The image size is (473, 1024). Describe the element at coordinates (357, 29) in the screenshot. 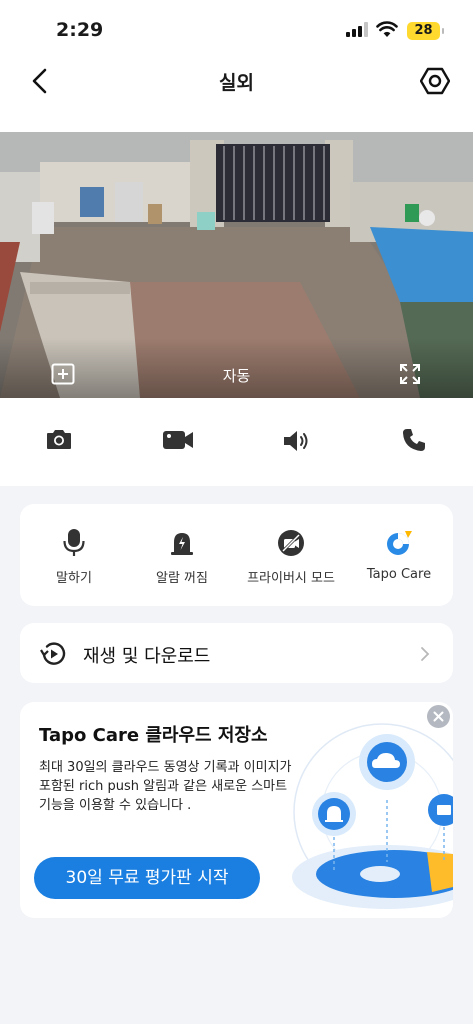

I see `signal-icon` at that location.